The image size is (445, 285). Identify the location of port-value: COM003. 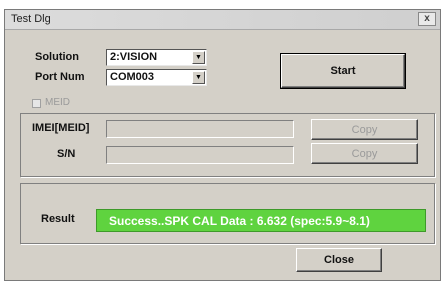
(132, 77).